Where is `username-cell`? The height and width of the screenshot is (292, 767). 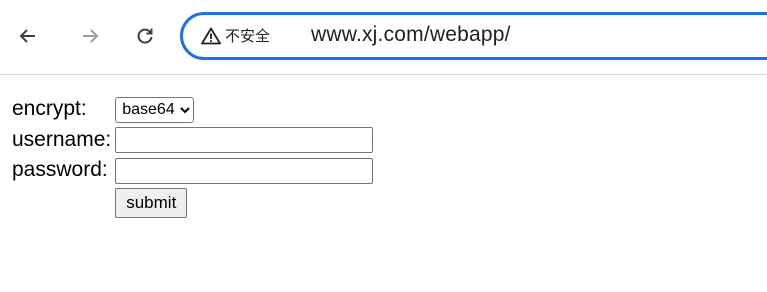 username-cell is located at coordinates (244, 140).